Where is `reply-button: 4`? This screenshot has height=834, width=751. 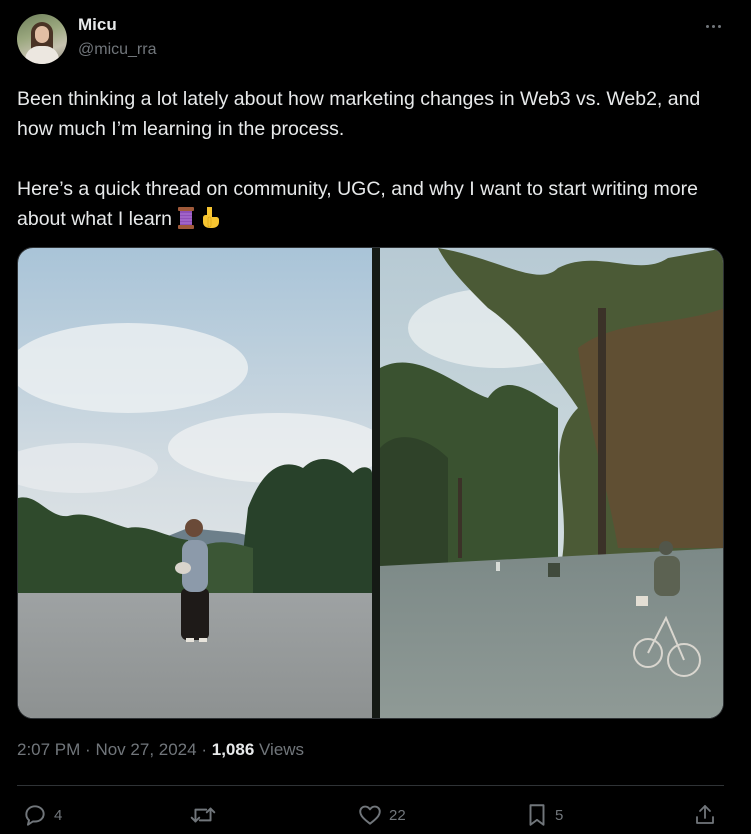
reply-button: 4 is located at coordinates (42, 815).